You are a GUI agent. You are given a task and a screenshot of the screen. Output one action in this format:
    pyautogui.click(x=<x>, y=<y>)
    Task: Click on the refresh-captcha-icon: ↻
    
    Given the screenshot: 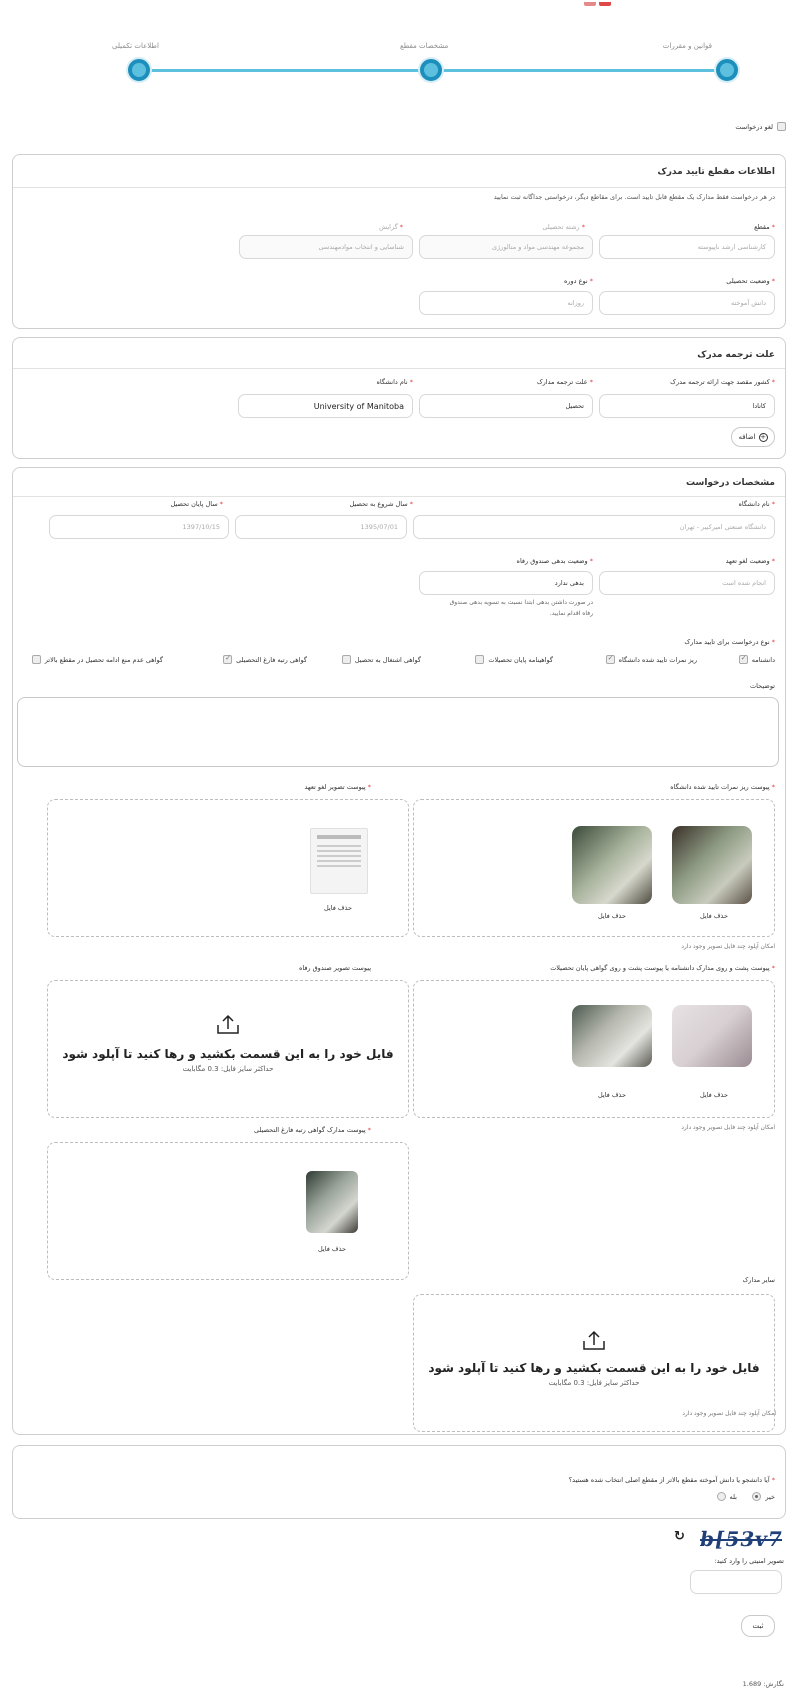 What is the action you would take?
    pyautogui.click(x=679, y=1536)
    